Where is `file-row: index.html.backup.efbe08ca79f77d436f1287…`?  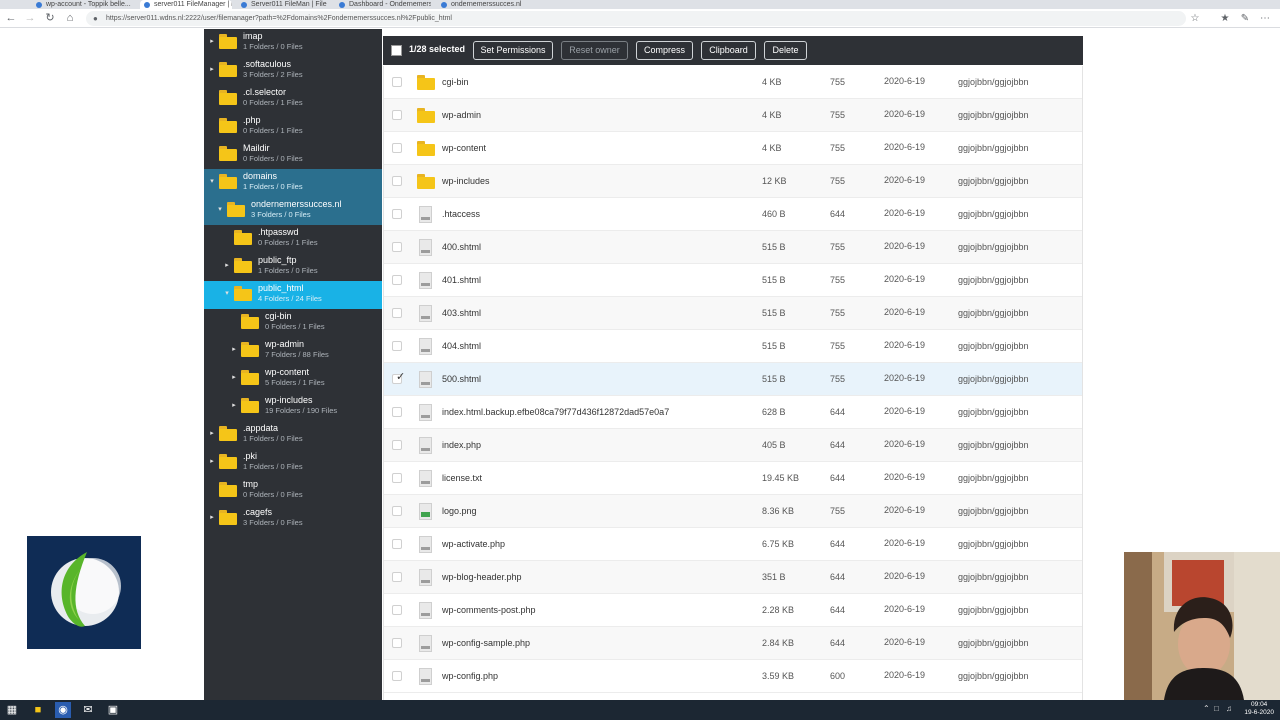 file-row: index.html.backup.efbe08ca79f77d436f1287… is located at coordinates (733, 412).